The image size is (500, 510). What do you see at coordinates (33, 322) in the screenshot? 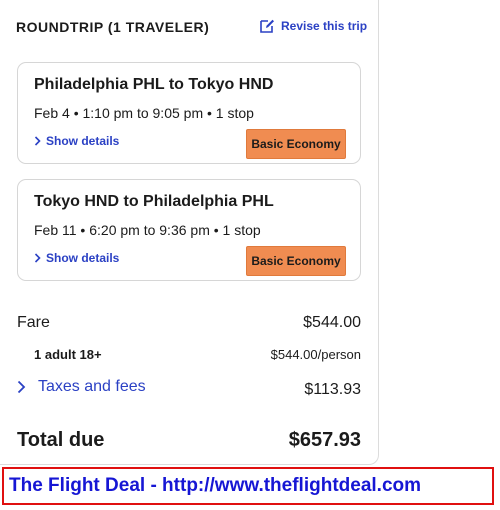
I see `fare-label: Fare` at bounding box center [33, 322].